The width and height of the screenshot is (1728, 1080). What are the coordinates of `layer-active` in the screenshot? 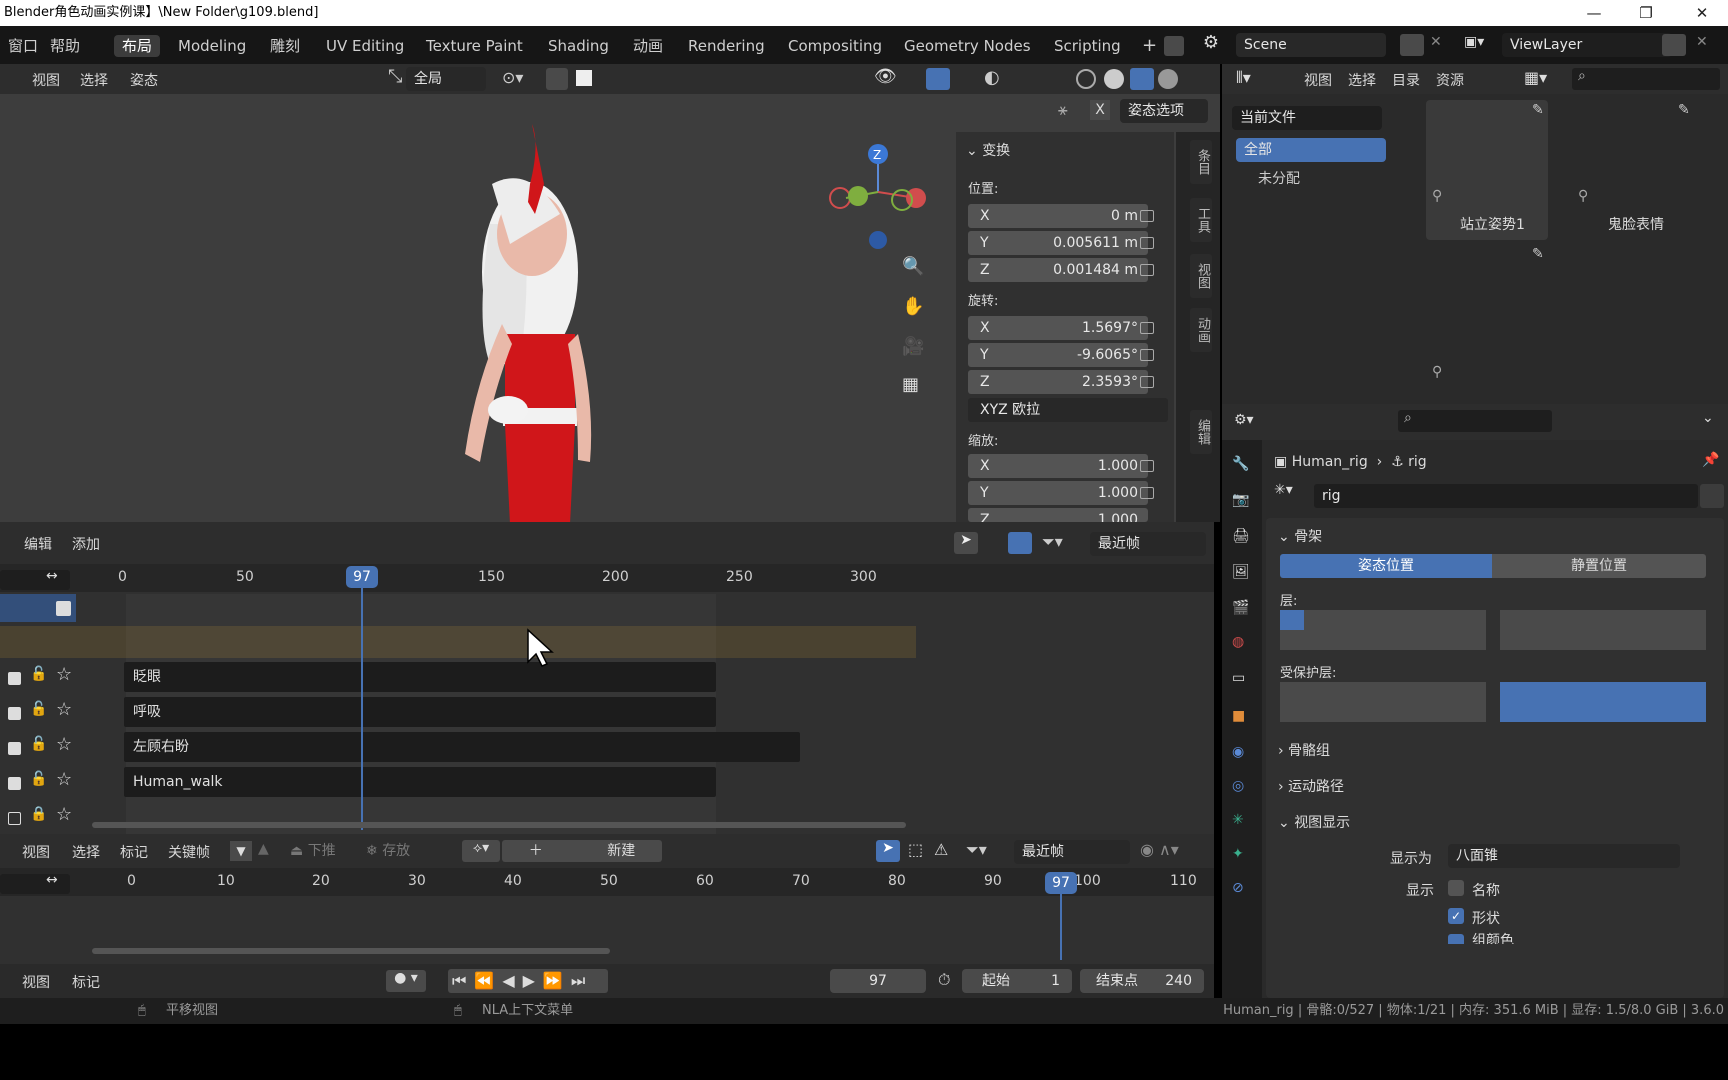 It's located at (1292, 620).